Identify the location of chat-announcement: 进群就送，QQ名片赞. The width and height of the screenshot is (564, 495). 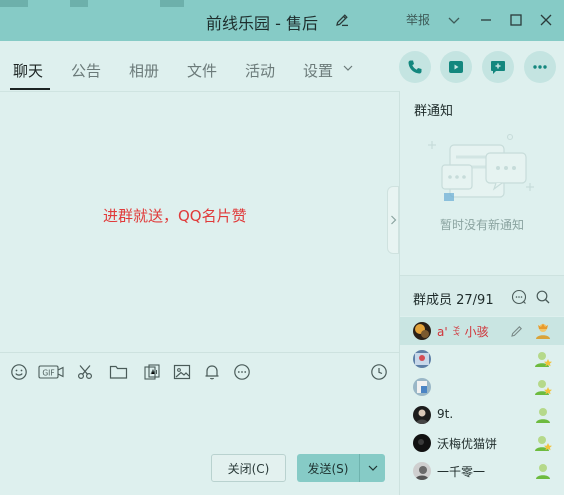
(175, 216).